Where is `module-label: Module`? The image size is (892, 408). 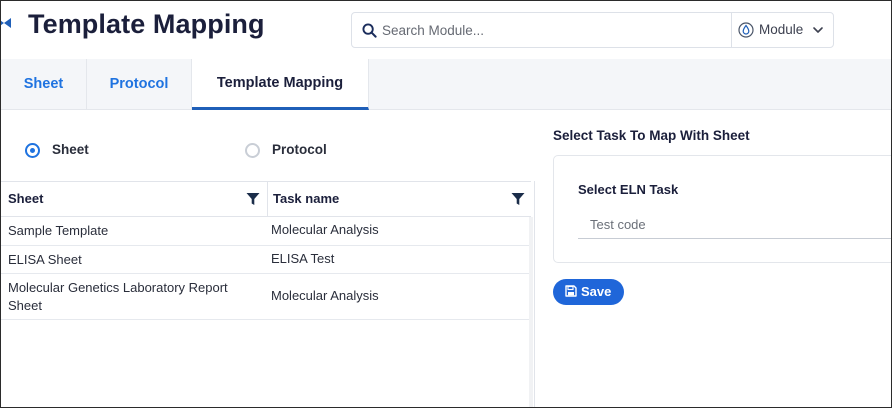 module-label: Module is located at coordinates (781, 29).